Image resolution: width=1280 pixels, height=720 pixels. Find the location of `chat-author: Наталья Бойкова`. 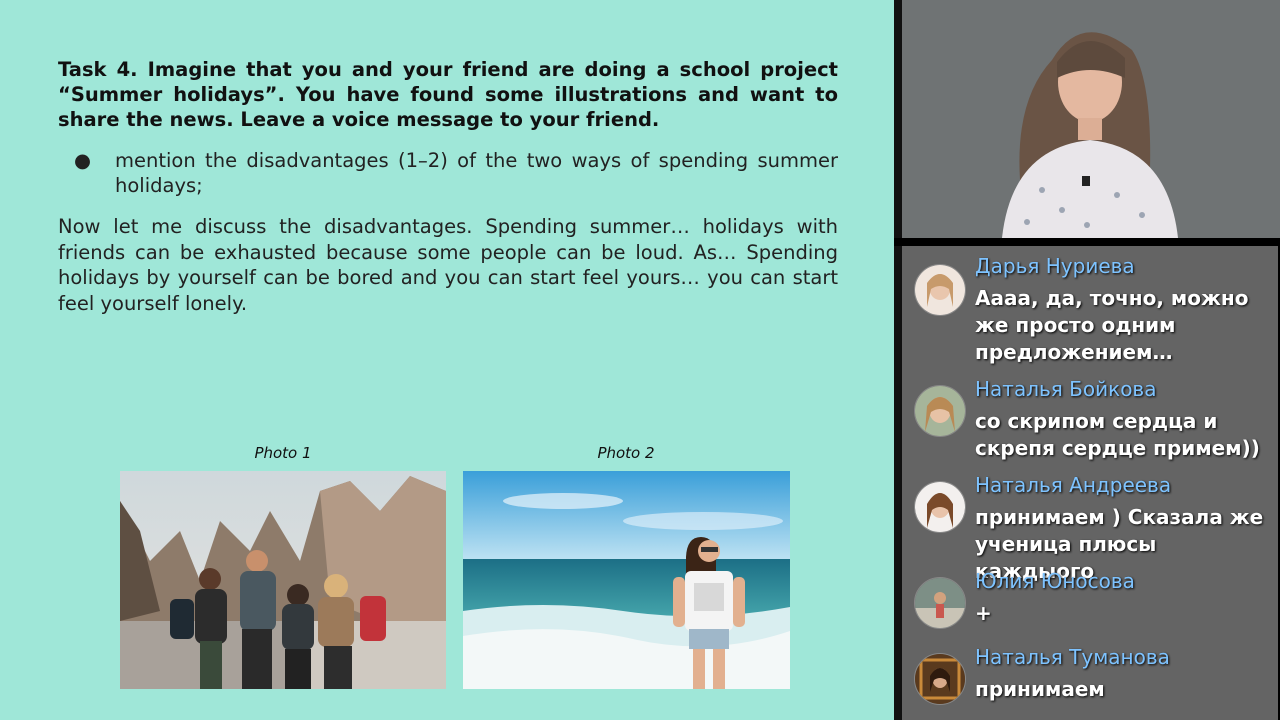

chat-author: Наталья Бойкова is located at coordinates (1065, 389).